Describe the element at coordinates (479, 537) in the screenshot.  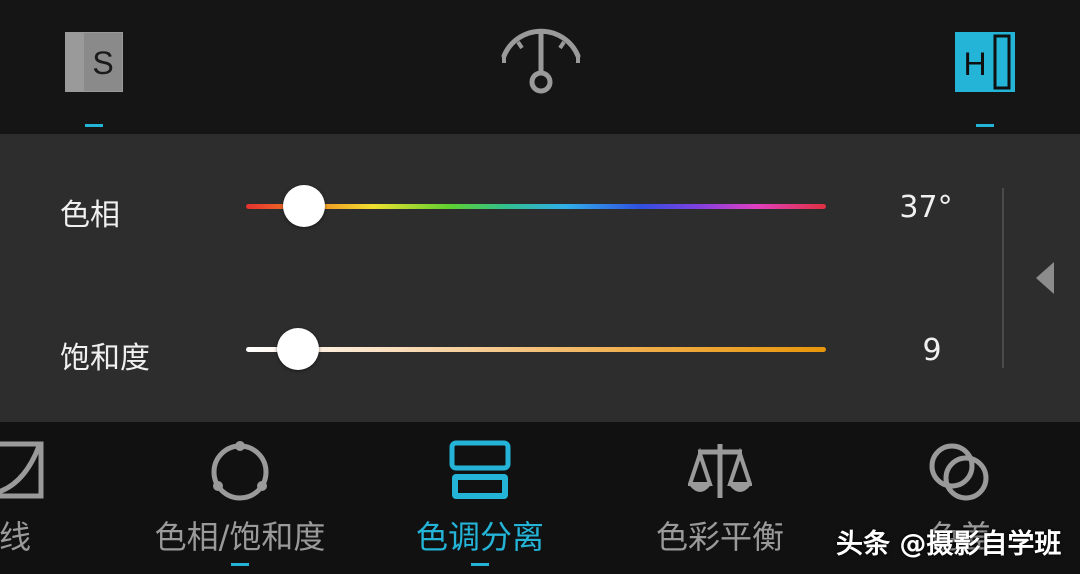
I see `tab-label: 色调分离` at that location.